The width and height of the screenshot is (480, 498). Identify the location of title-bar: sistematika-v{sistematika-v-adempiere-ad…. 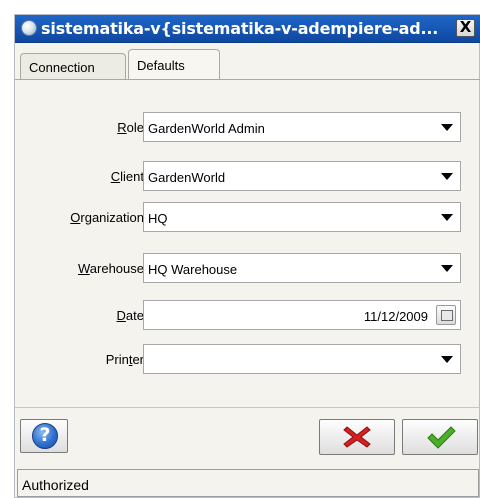
(247, 29).